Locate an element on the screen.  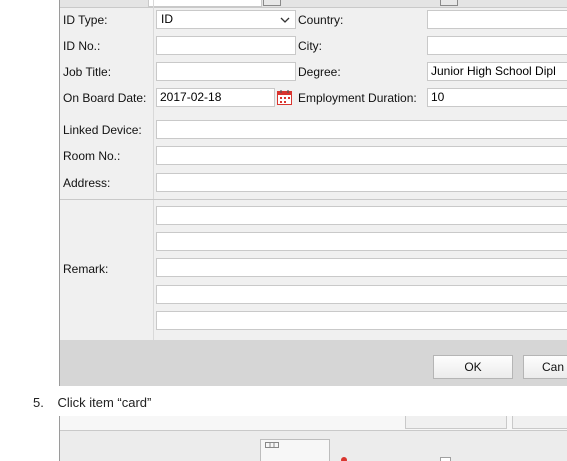
ok-button: OK is located at coordinates (473, 367).